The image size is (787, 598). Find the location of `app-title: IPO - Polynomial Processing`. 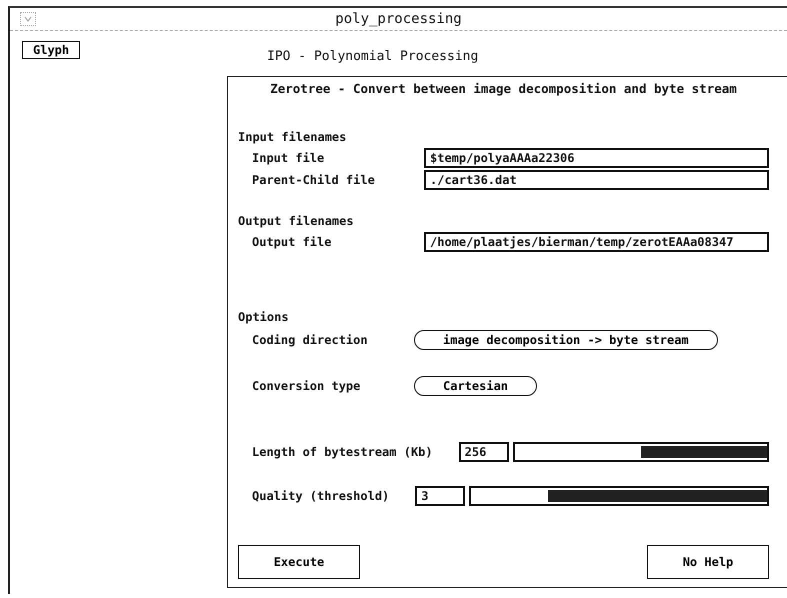

app-title: IPO - Polynomial Processing is located at coordinates (373, 56).